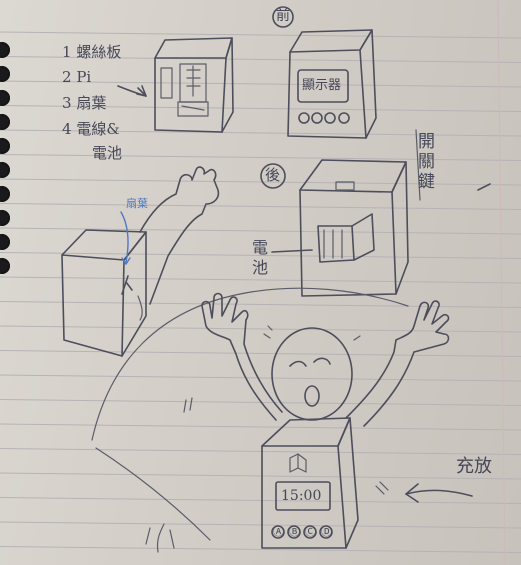 Image resolution: width=521 pixels, height=565 pixels. I want to click on right-arrow, so click(439, 493).